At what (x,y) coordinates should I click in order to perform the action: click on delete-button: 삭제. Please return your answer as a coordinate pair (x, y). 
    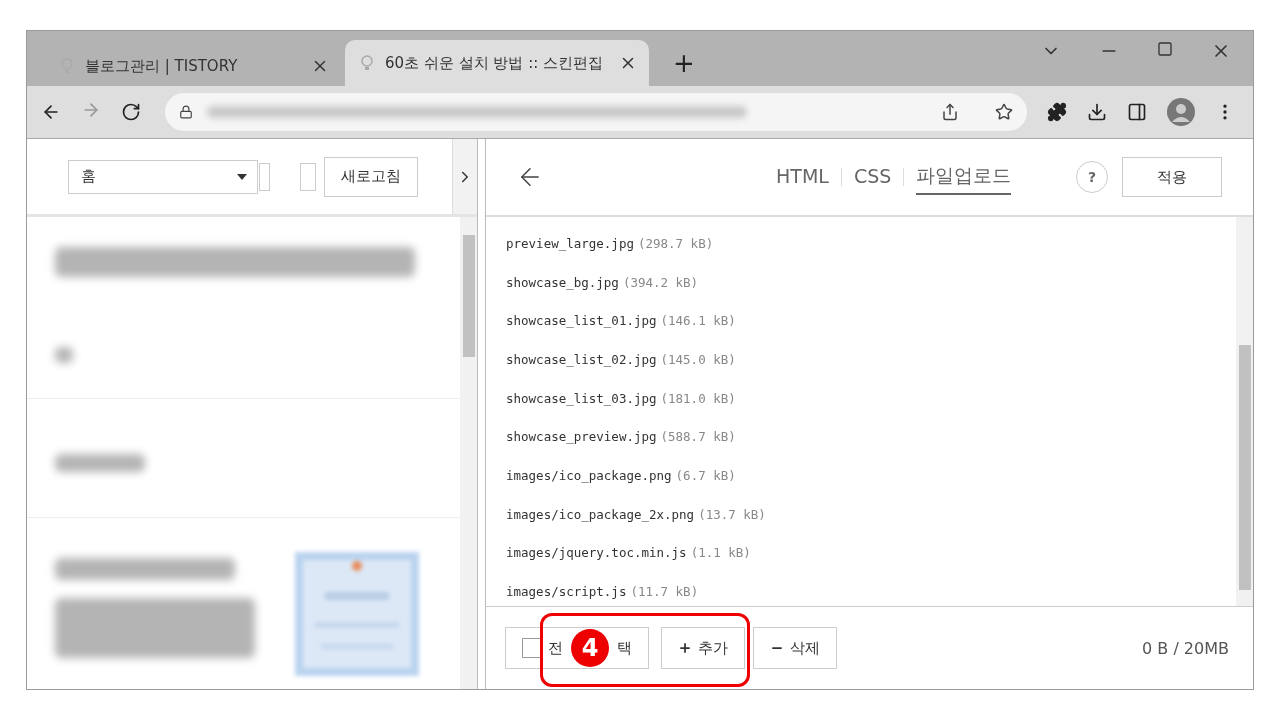
    Looking at the image, I should click on (795, 648).